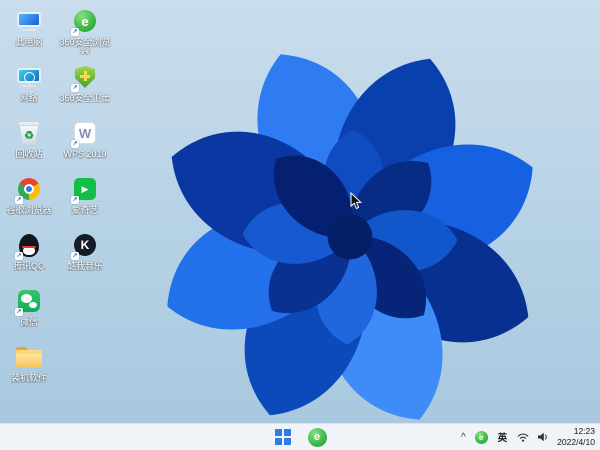 The height and width of the screenshot is (450, 600). Describe the element at coordinates (85, 30) in the screenshot. I see `desktop-icon-360-browser: e ↗ 360安全浏览器` at that location.